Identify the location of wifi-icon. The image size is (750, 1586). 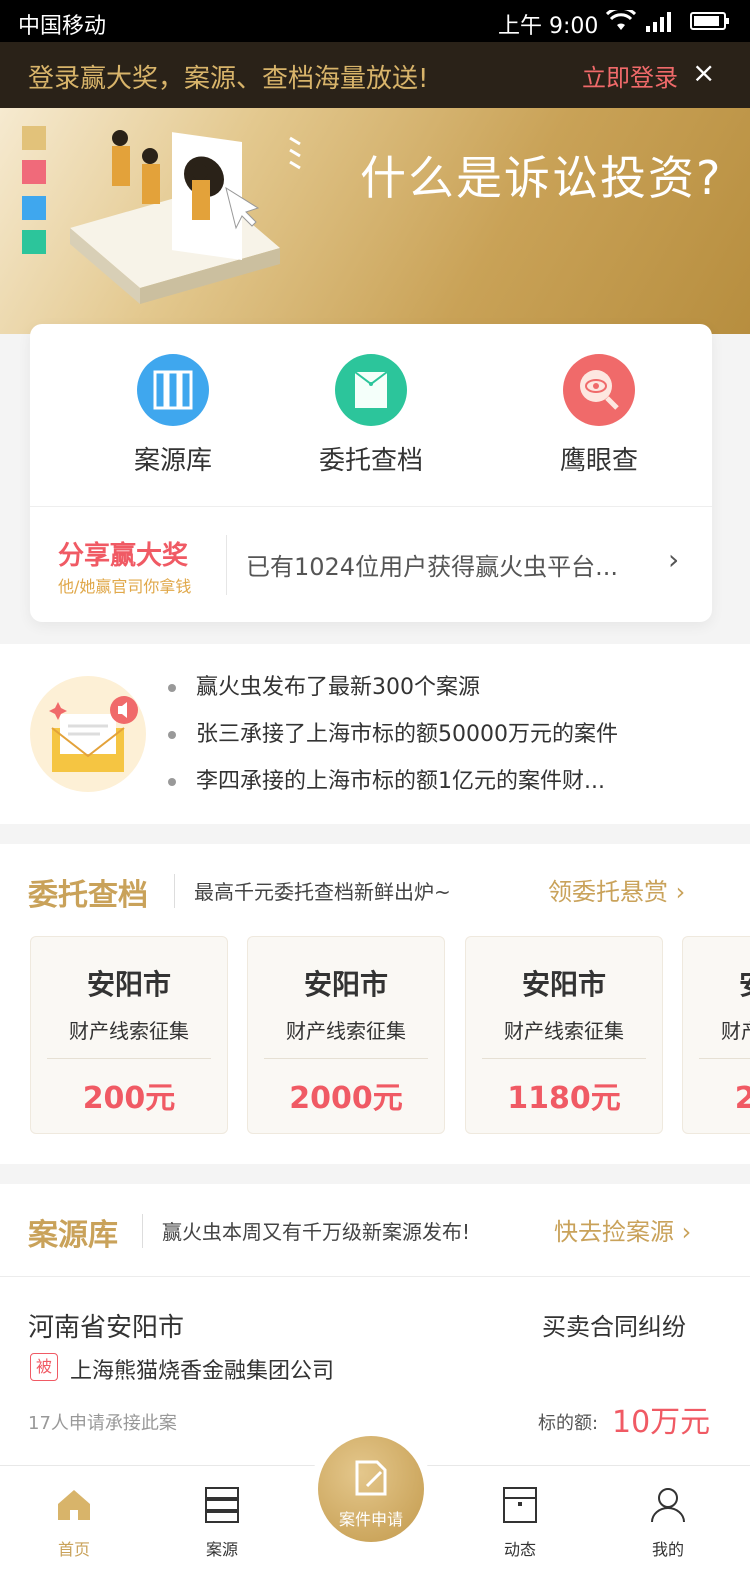
(621, 20).